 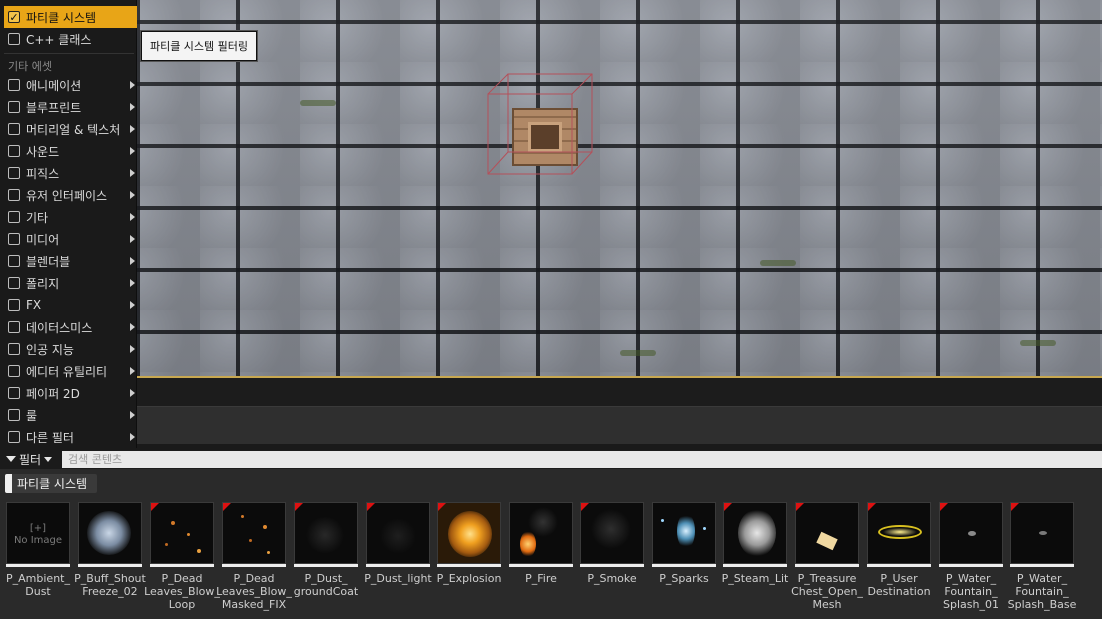 What do you see at coordinates (755, 578) in the screenshot?
I see `asset-name: P_Steam_Lit` at bounding box center [755, 578].